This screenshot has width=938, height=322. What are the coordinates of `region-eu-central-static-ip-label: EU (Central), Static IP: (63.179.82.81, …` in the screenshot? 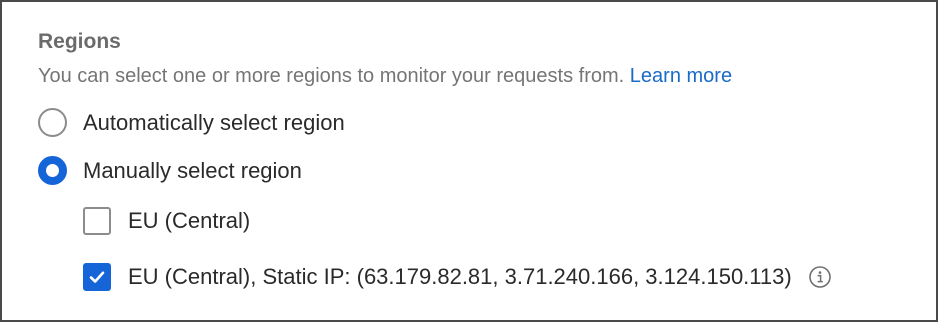 It's located at (460, 276).